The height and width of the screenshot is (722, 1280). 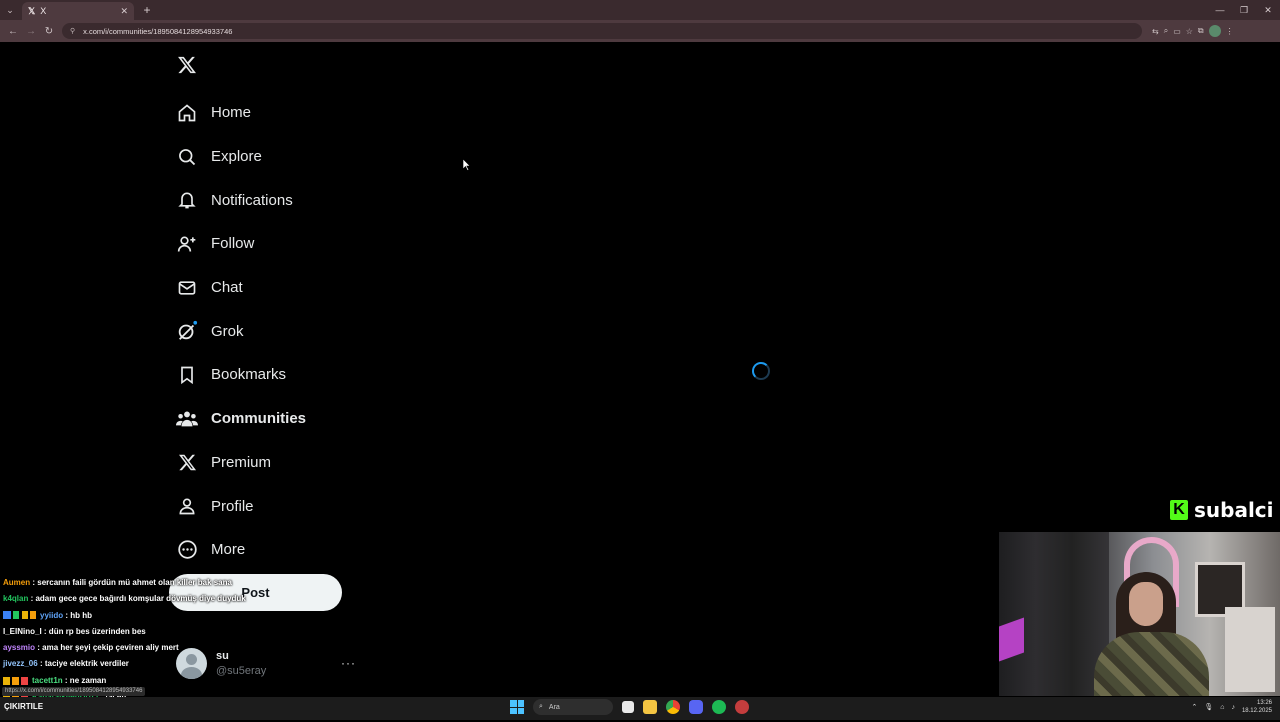 What do you see at coordinates (187, 244) in the screenshot?
I see `person-plus-icon` at bounding box center [187, 244].